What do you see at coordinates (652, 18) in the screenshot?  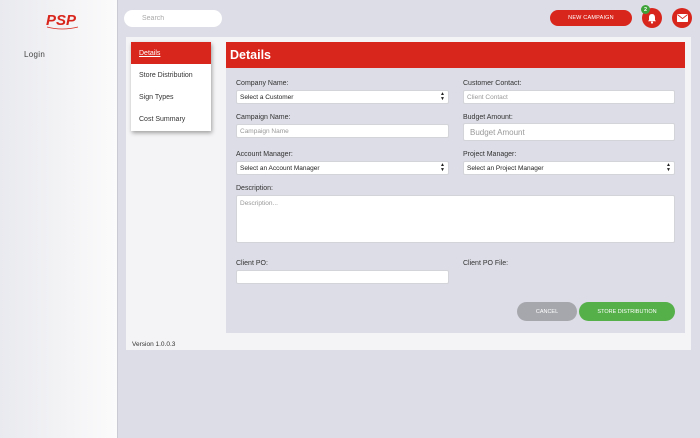 I see `bell-icon` at bounding box center [652, 18].